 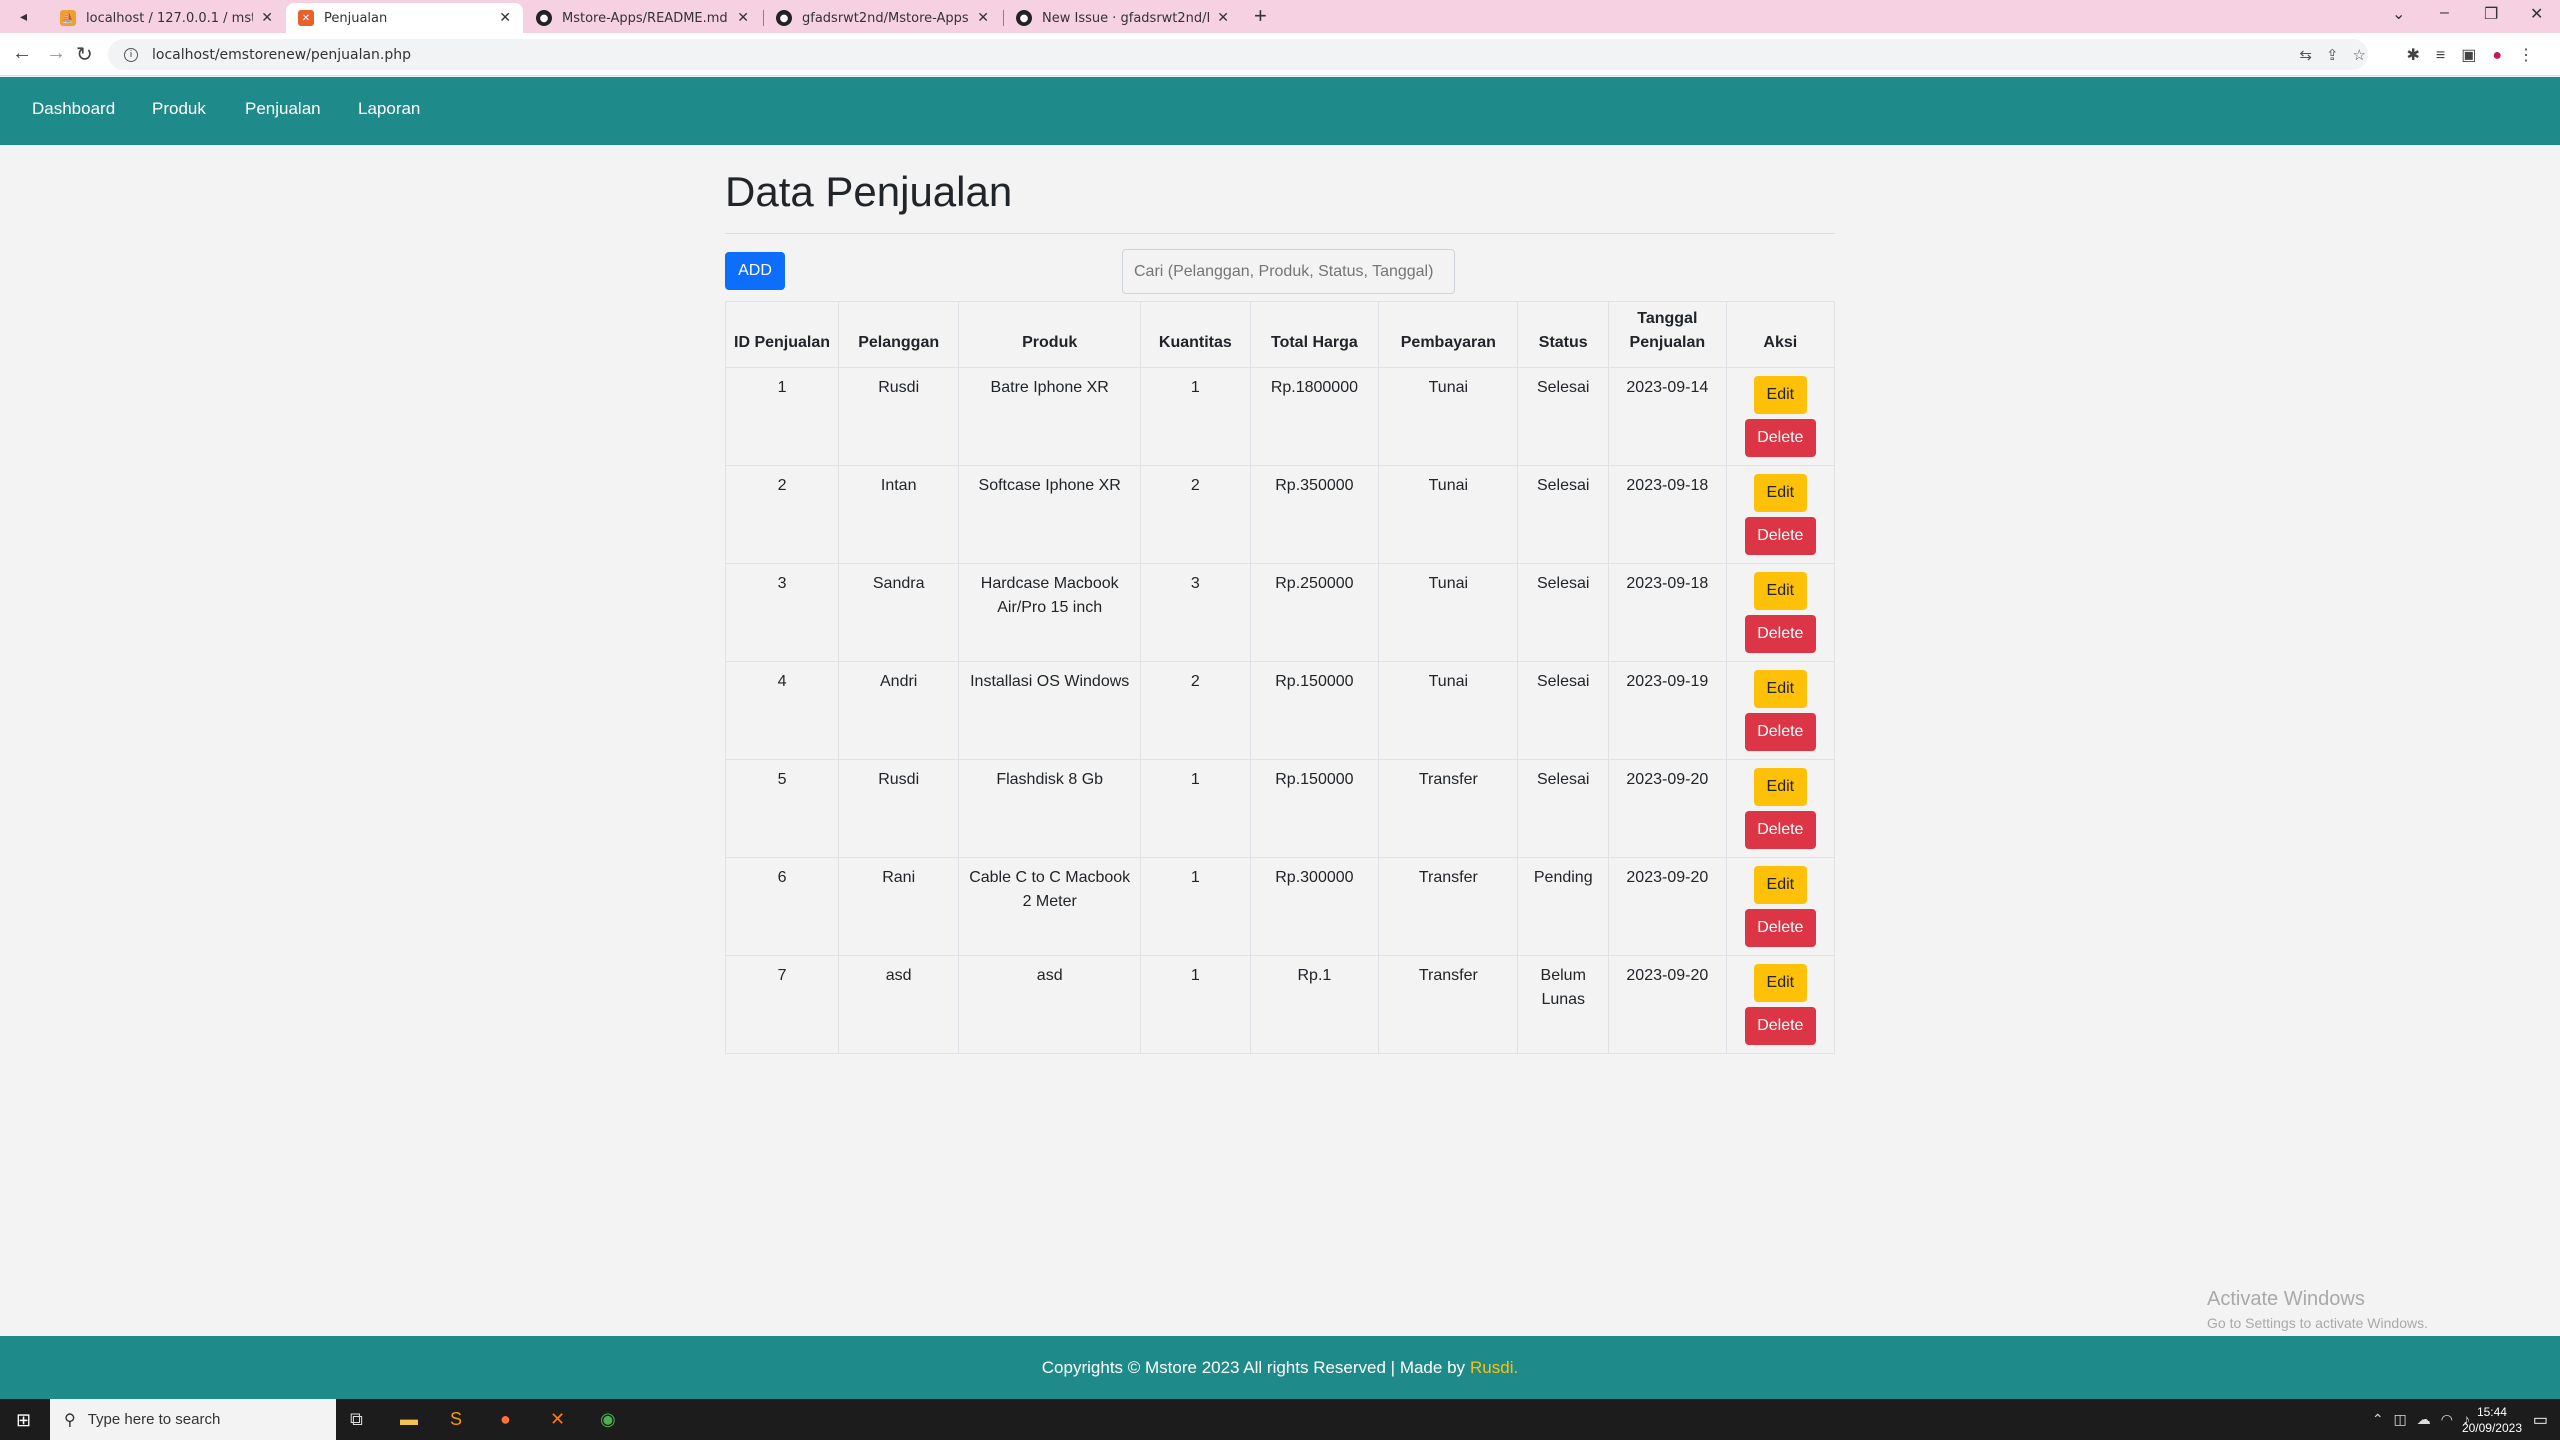 I want to click on chrome-icon: ◉, so click(x=608, y=1419).